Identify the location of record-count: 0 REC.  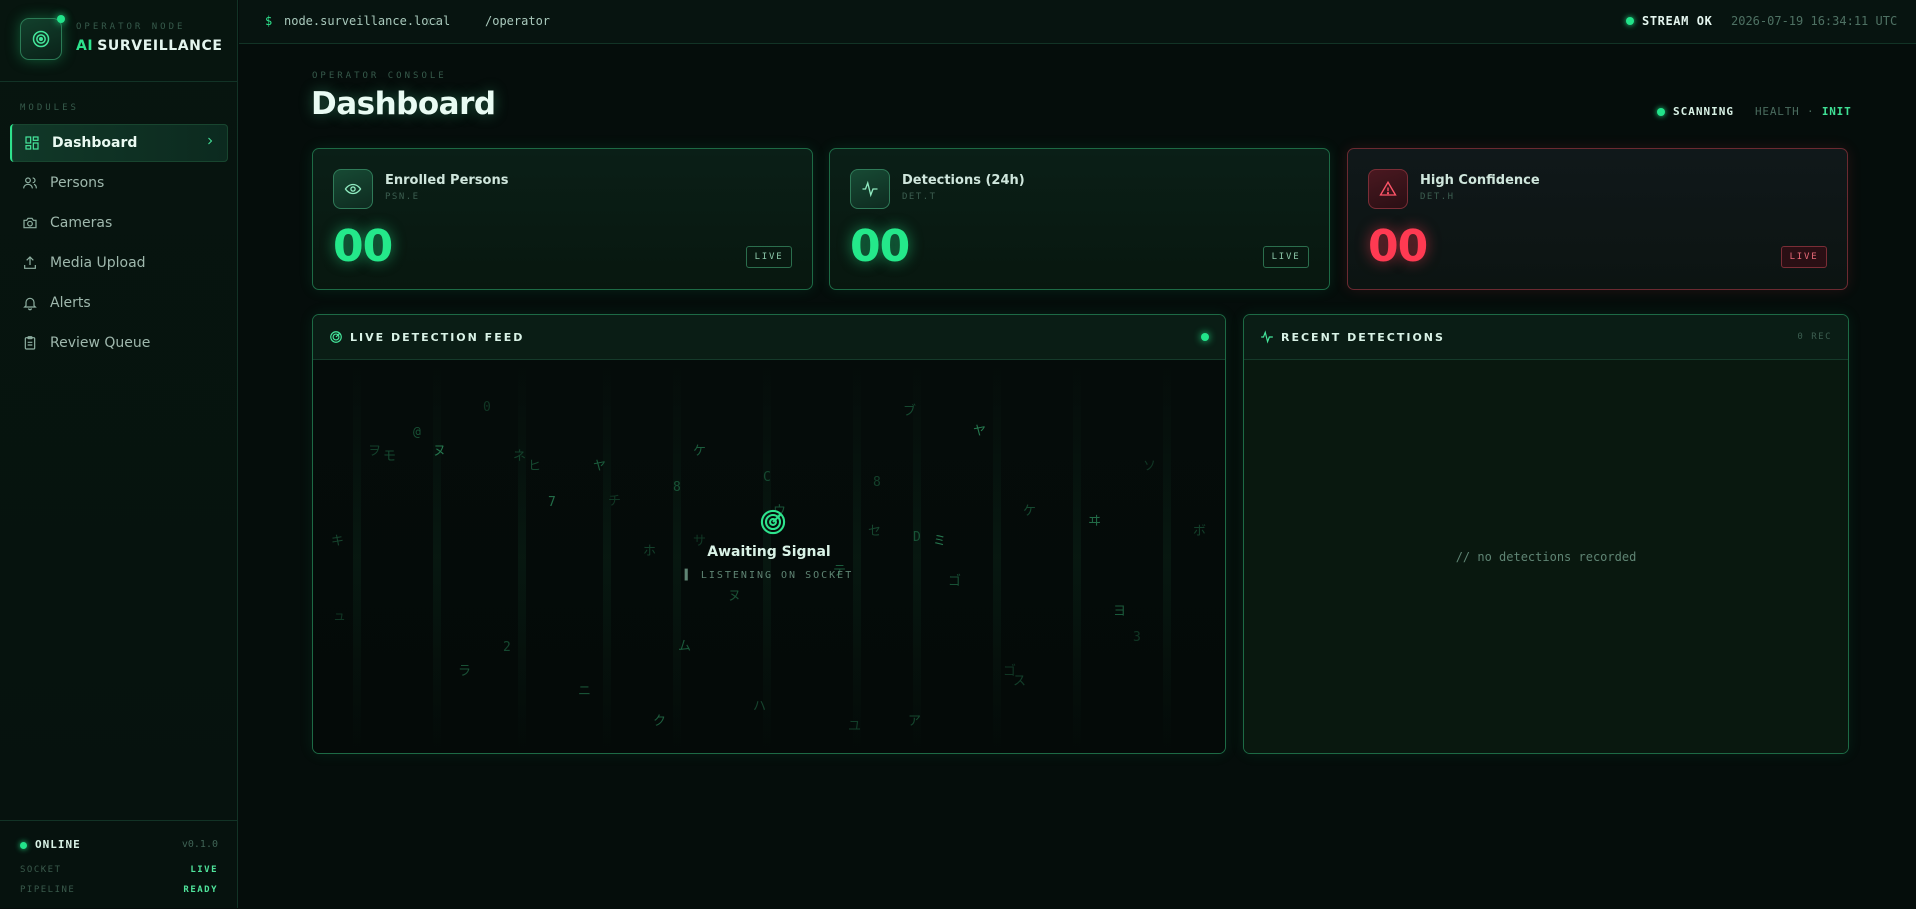
(1814, 337).